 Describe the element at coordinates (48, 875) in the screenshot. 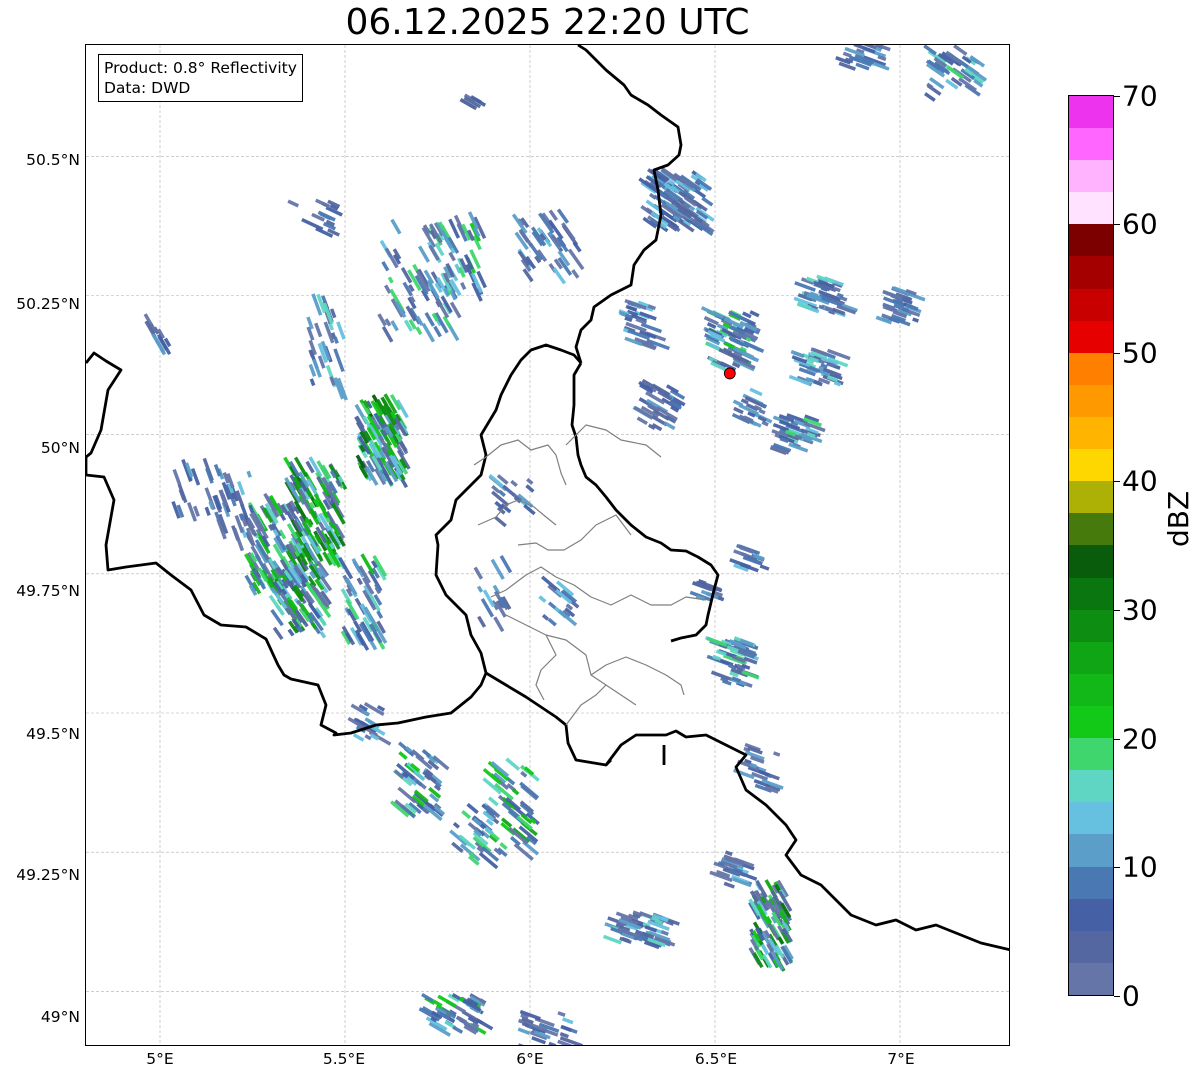

I see `lat-tick-label: 49.25°N` at that location.